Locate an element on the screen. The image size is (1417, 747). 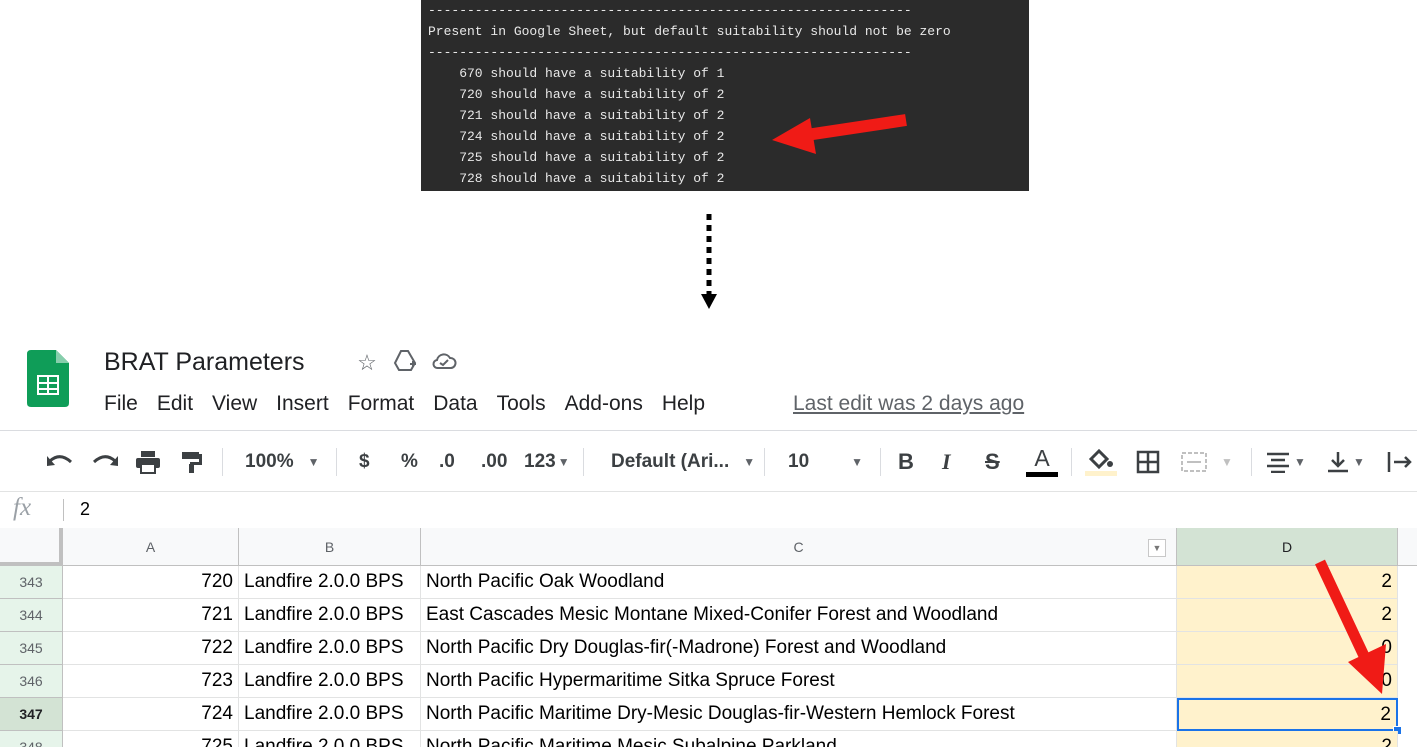
font-family-select: Default (Ari... ▼ is located at coordinates (683, 462).